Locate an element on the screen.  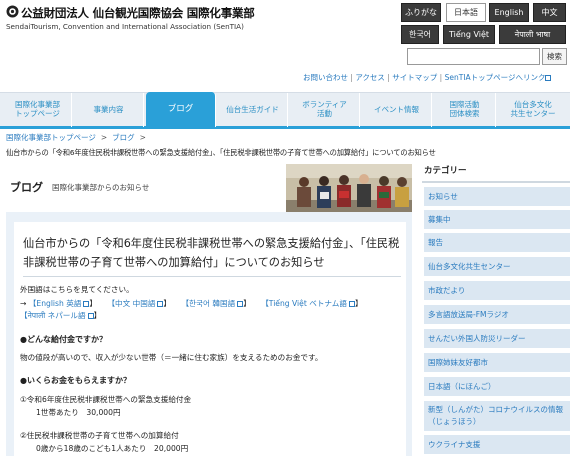
lang-japanese-button: 日本語 is located at coordinates (466, 12).